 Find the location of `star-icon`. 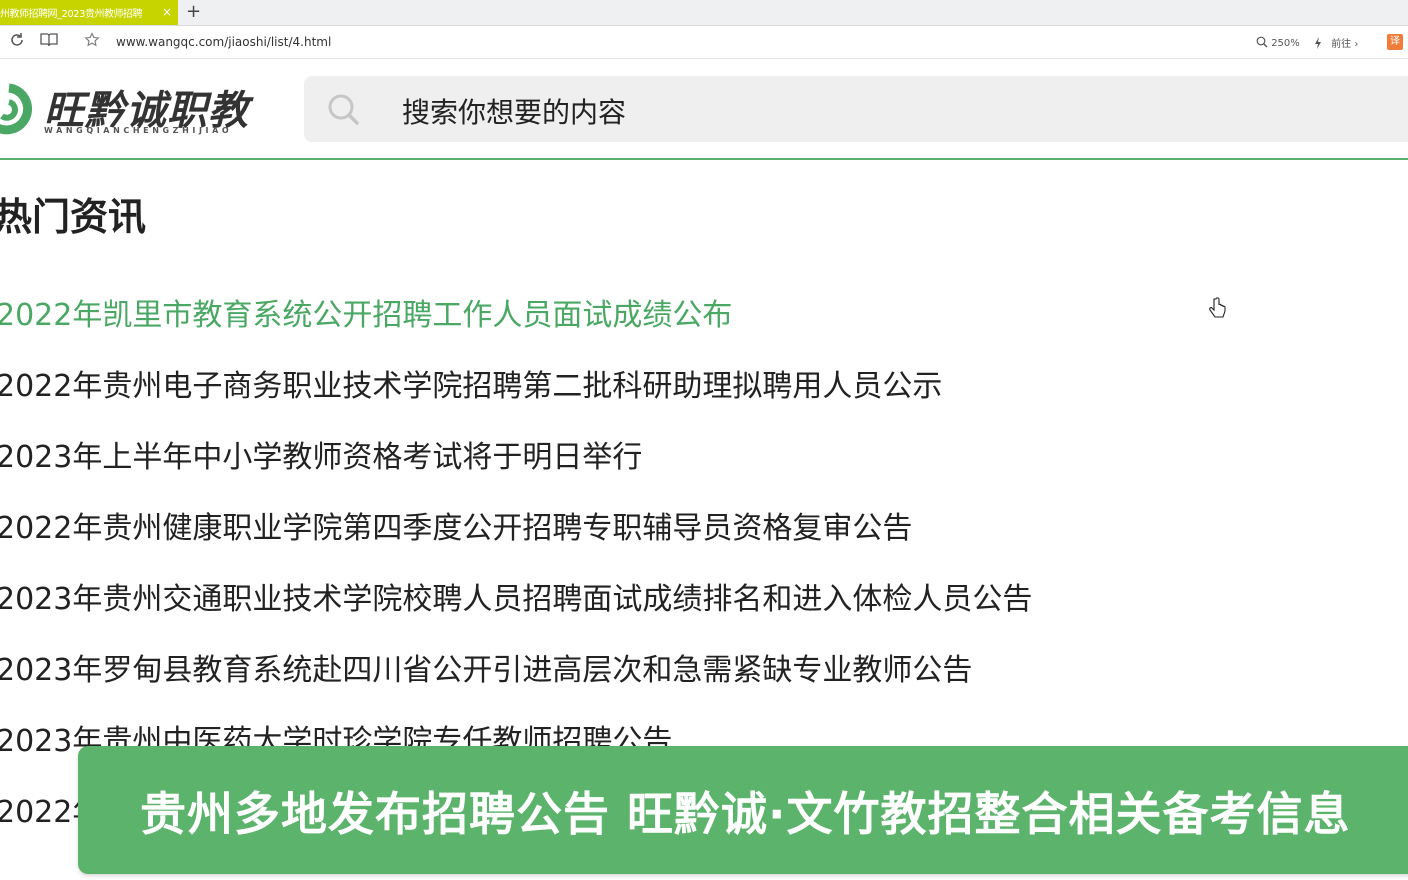

star-icon is located at coordinates (92, 42).